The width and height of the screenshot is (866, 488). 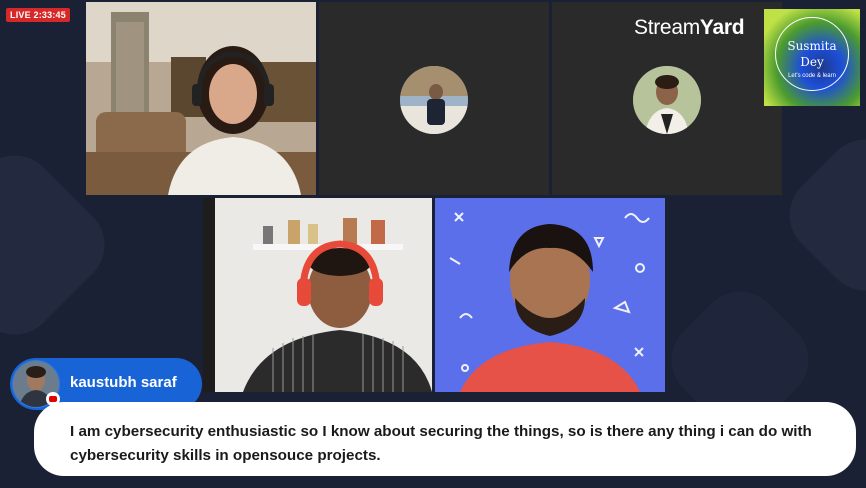 What do you see at coordinates (812, 46) in the screenshot?
I see `badge-name-line1: Susmita` at bounding box center [812, 46].